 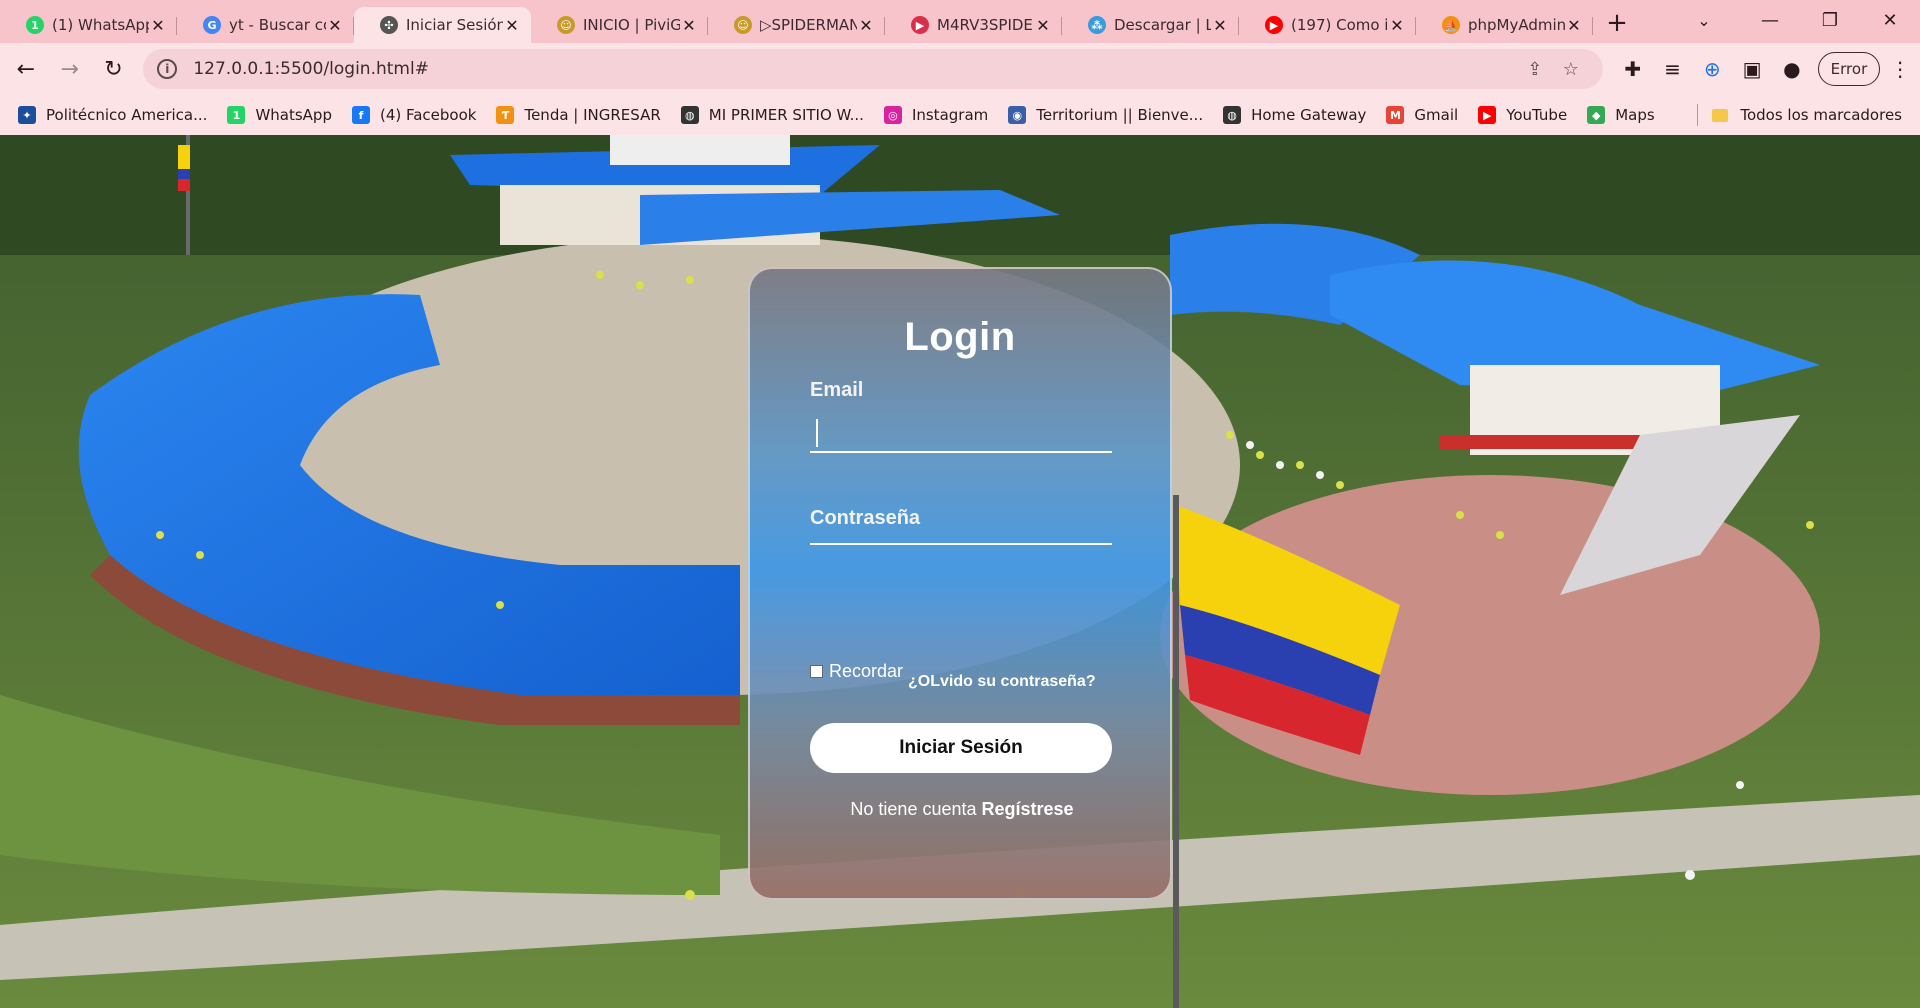 What do you see at coordinates (619, 25) in the screenshot?
I see `browser-tab: ☺ INICIO | PiviG ✕` at bounding box center [619, 25].